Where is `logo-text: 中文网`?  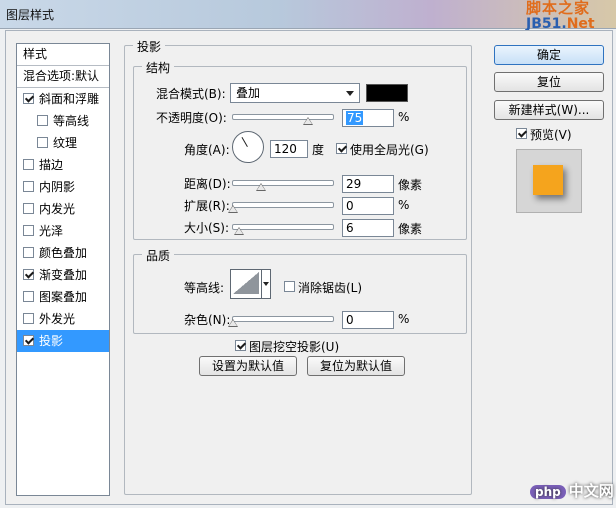 logo-text: 中文网 is located at coordinates (591, 491).